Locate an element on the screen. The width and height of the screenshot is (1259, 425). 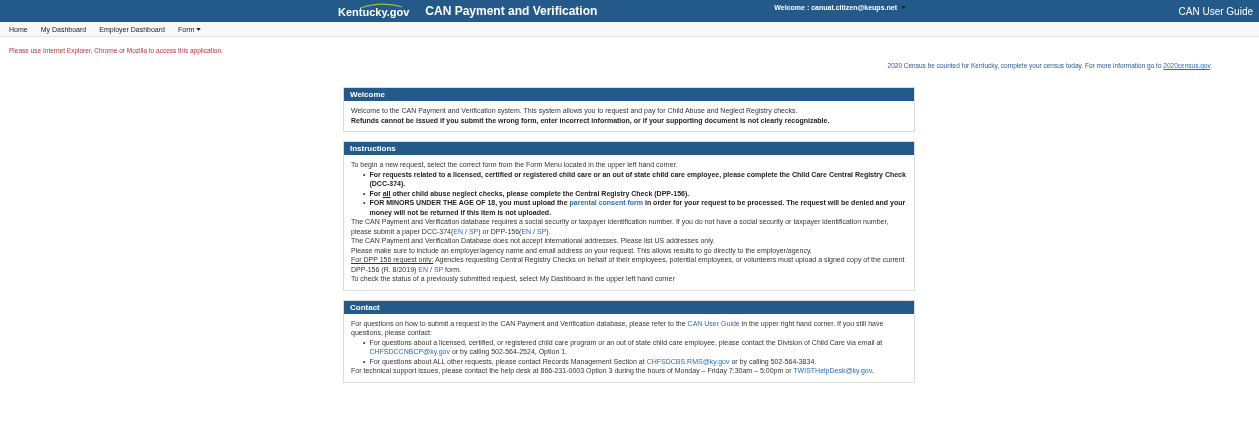
site-logo: Kentucky.gov is located at coordinates (374, 12).